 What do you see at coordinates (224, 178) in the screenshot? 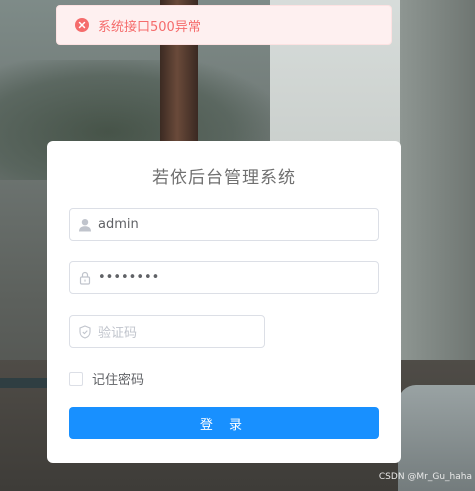
I see `login-title: 若依后台管理系统` at bounding box center [224, 178].